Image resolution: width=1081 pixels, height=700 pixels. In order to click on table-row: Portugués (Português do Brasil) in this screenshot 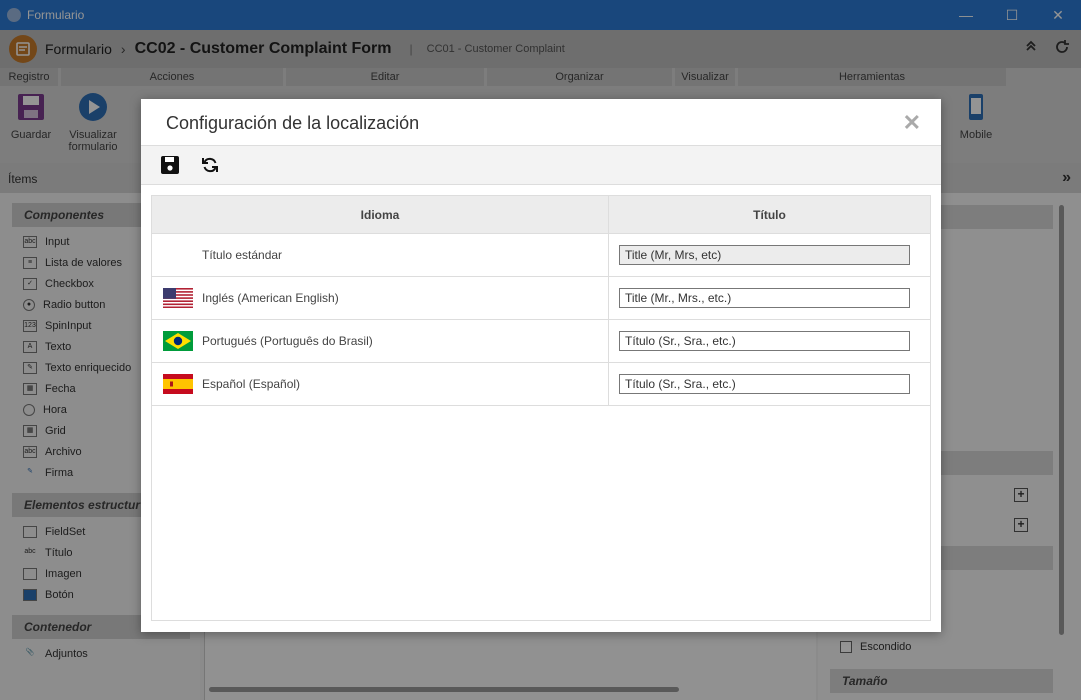, I will do `click(541, 341)`.